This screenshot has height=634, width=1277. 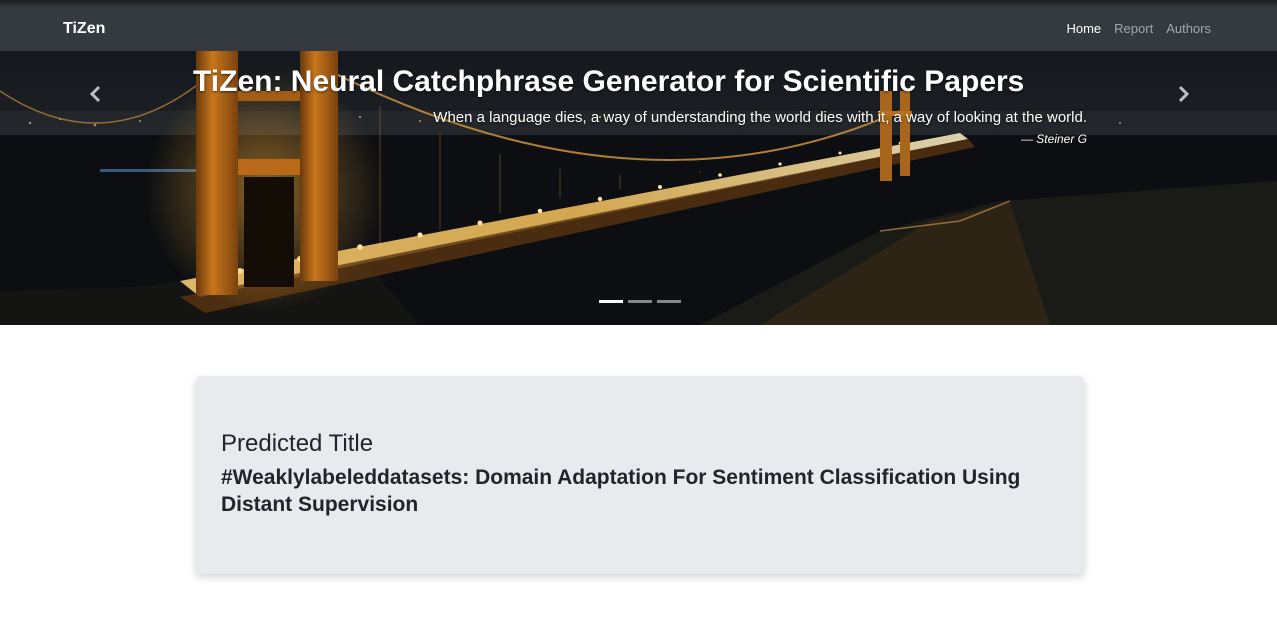 I want to click on carousel-prev-button, so click(x=96, y=94).